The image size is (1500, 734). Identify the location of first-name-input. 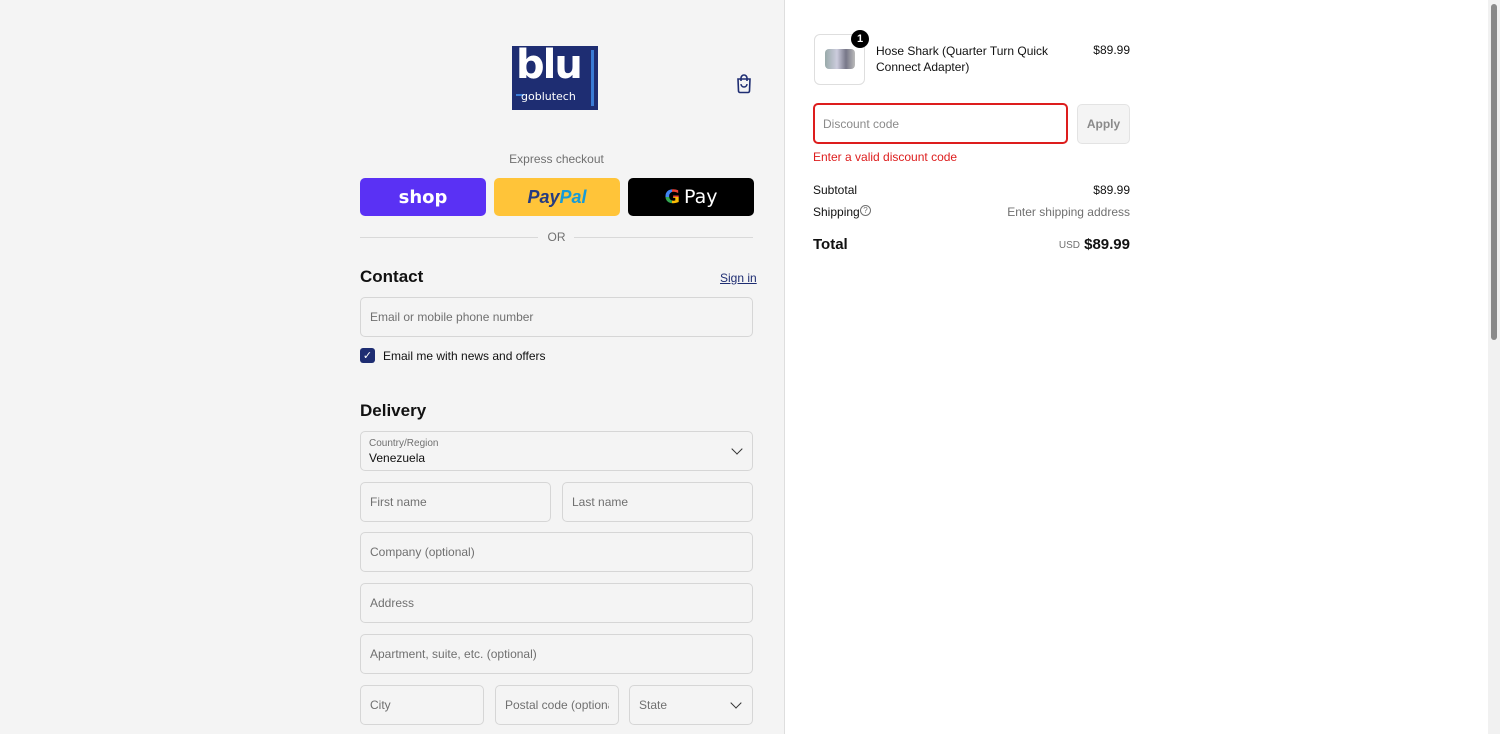
(455, 502).